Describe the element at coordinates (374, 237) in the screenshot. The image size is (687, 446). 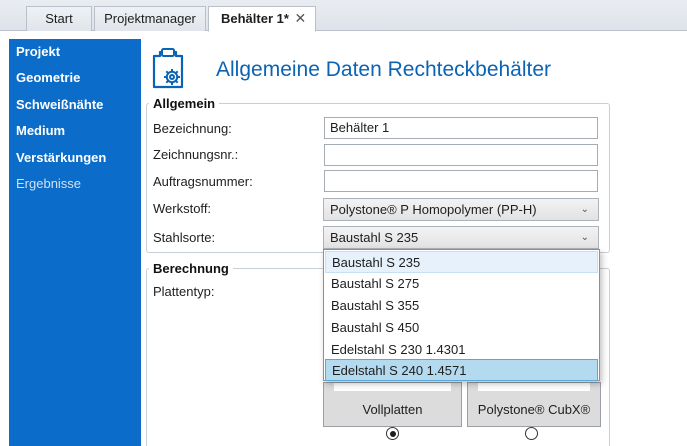
I see `stahlsorte-value: Baustahl S 235` at that location.